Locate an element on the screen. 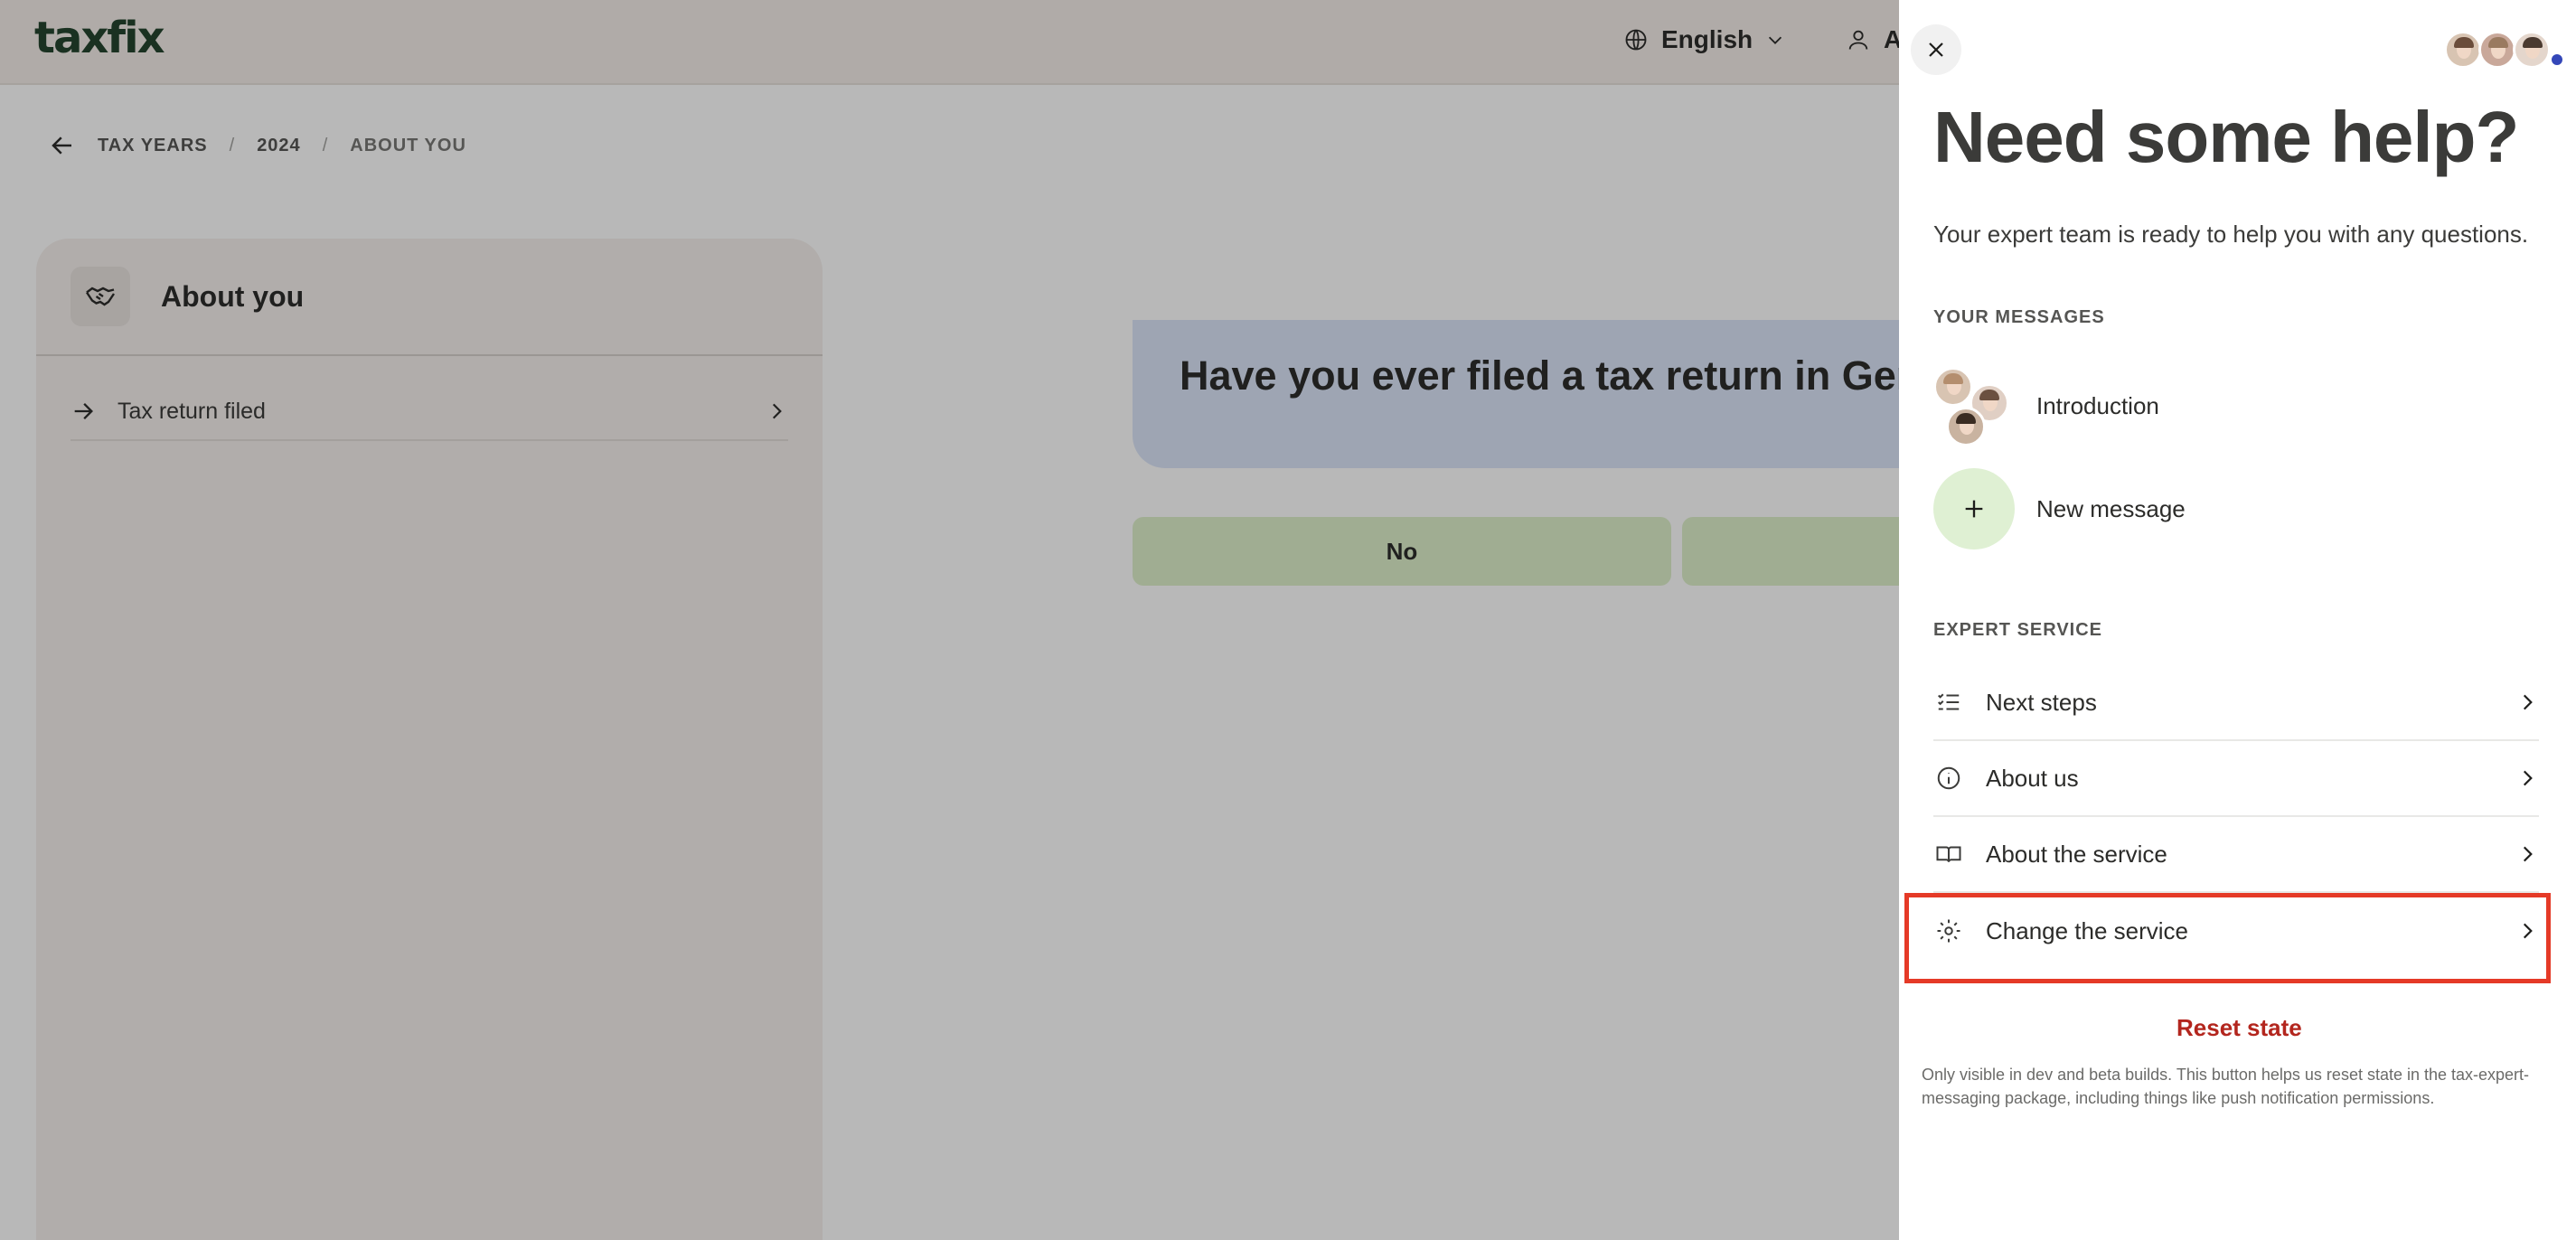 The image size is (2576, 1240). service-item-label: About us is located at coordinates (2033, 778).